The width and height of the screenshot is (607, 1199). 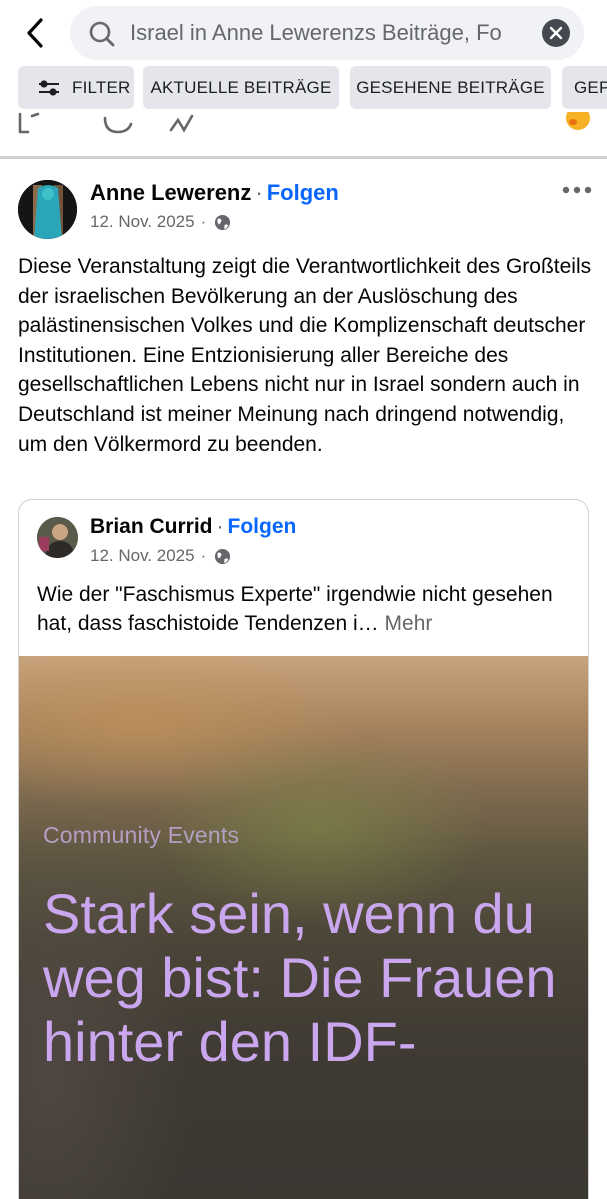 What do you see at coordinates (303, 134) in the screenshot?
I see `previous-post-actions` at bounding box center [303, 134].